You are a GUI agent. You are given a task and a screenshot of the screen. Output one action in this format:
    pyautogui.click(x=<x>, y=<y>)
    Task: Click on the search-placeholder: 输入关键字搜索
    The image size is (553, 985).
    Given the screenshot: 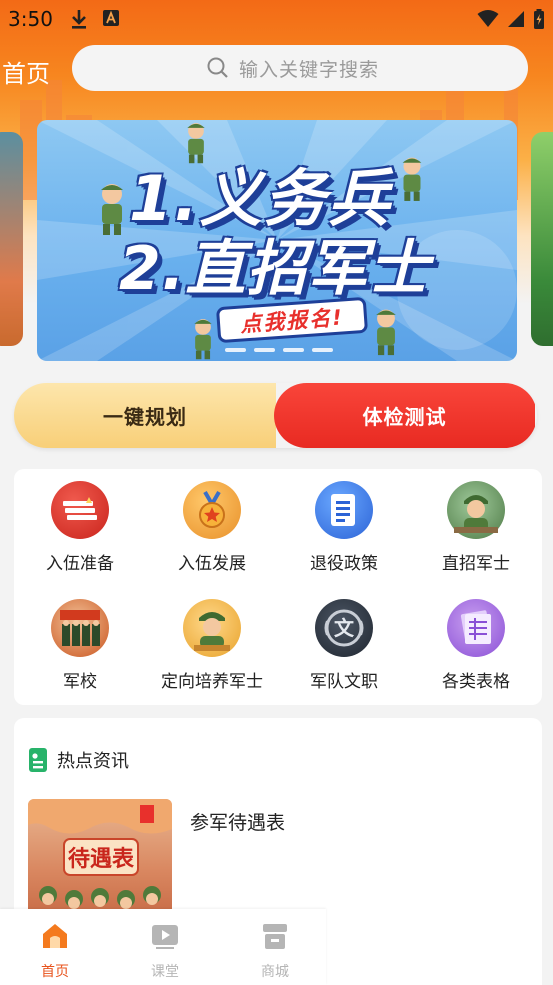 What is the action you would take?
    pyautogui.click(x=309, y=69)
    